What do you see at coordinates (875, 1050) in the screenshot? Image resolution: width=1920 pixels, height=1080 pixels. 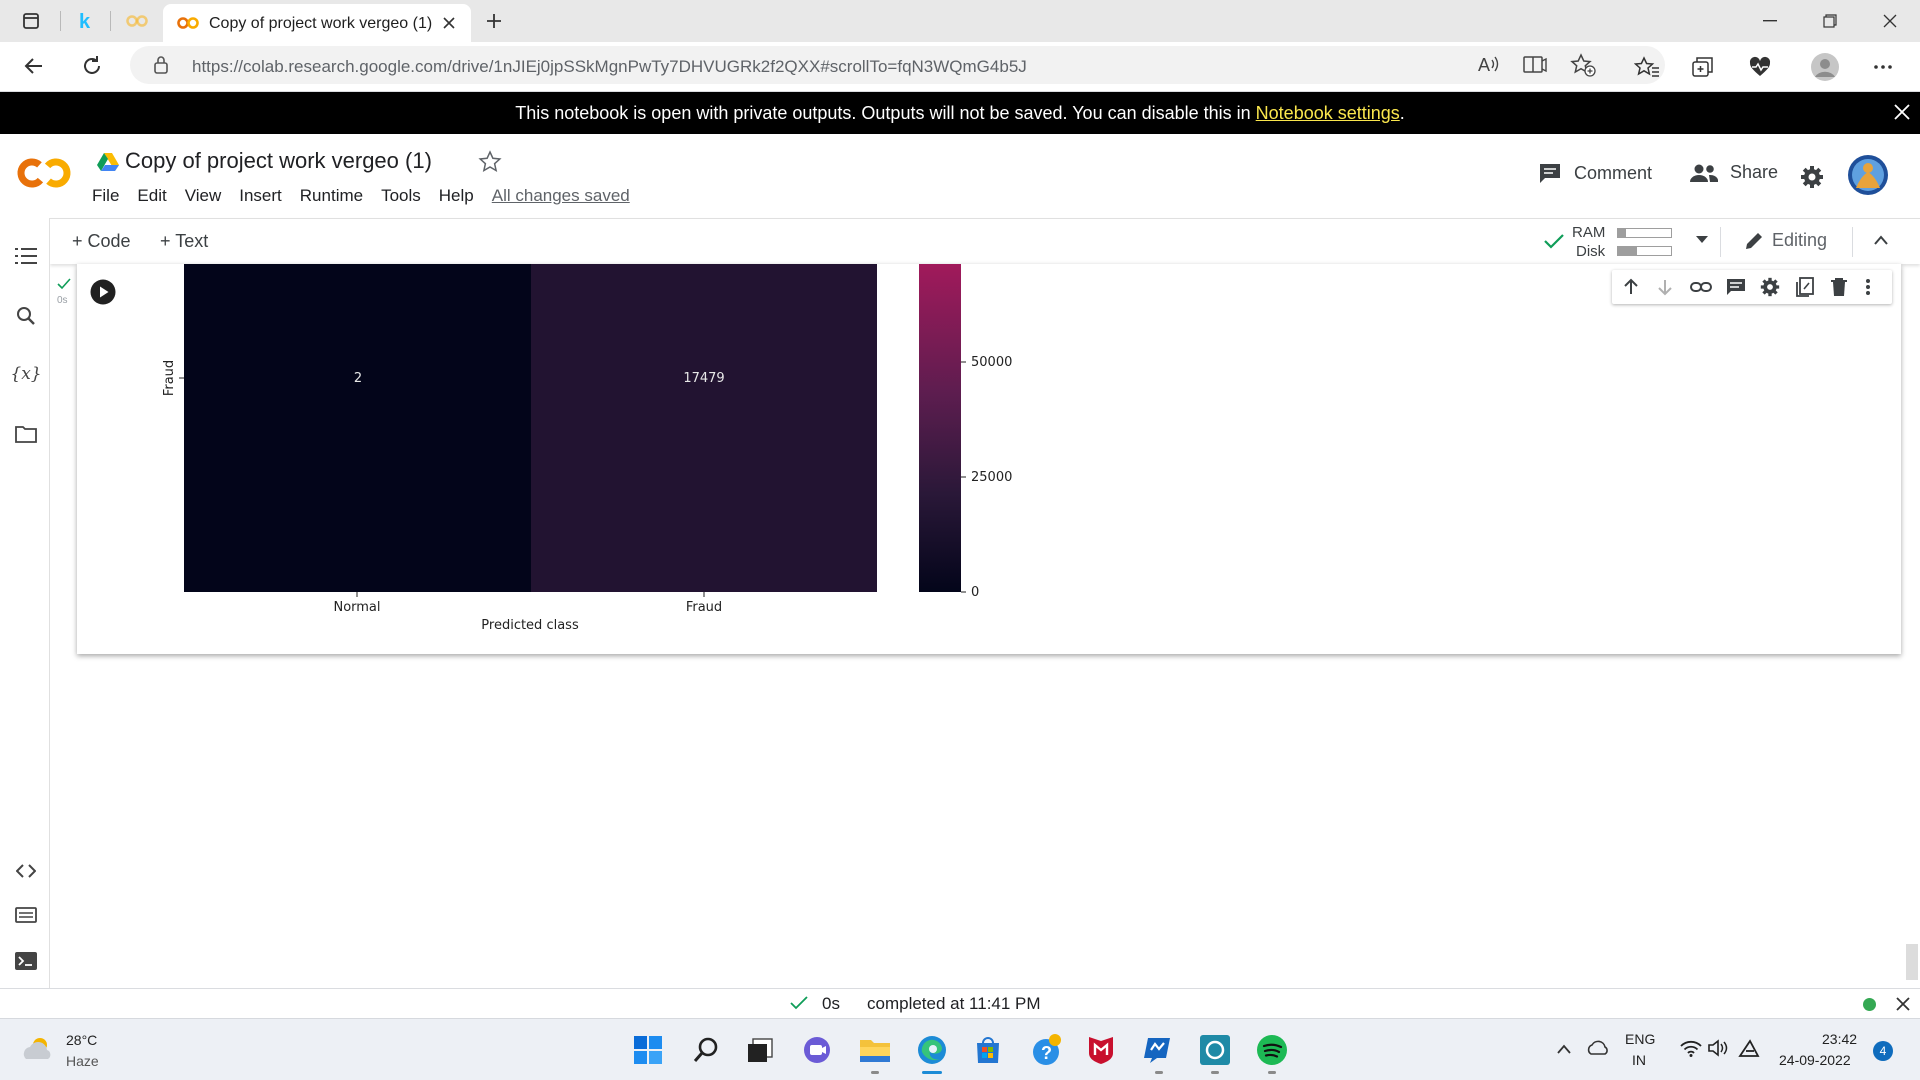 I see `file-explorer-icon` at bounding box center [875, 1050].